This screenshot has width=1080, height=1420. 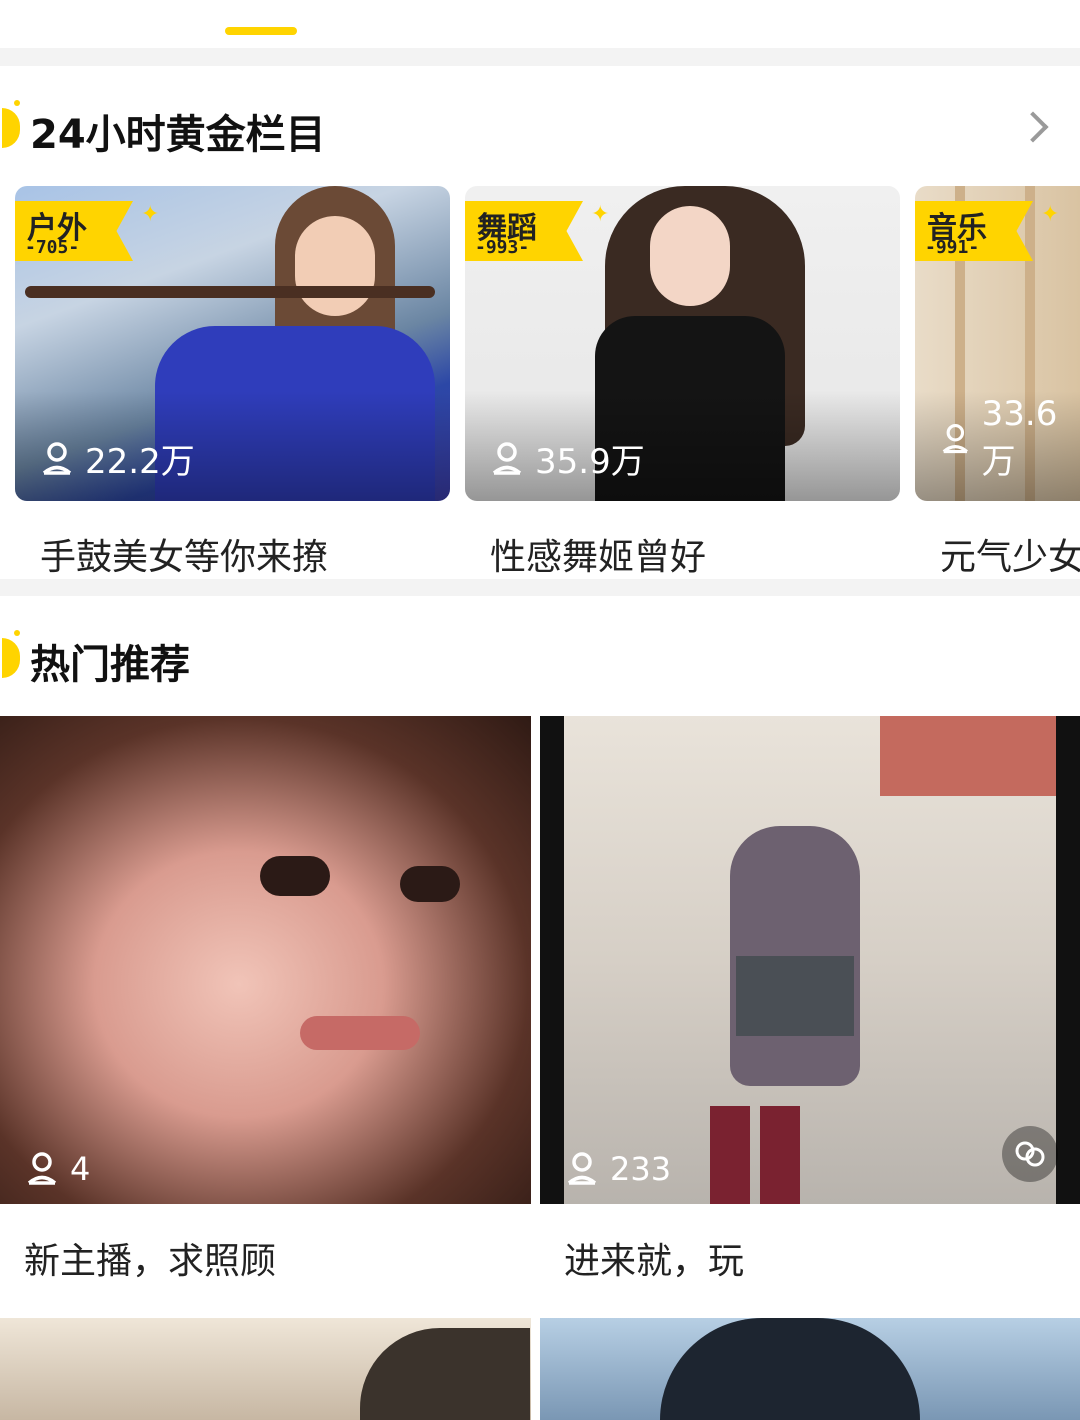 What do you see at coordinates (598, 554) in the screenshot?
I see `card-caption: 性感舞姬曾好` at bounding box center [598, 554].